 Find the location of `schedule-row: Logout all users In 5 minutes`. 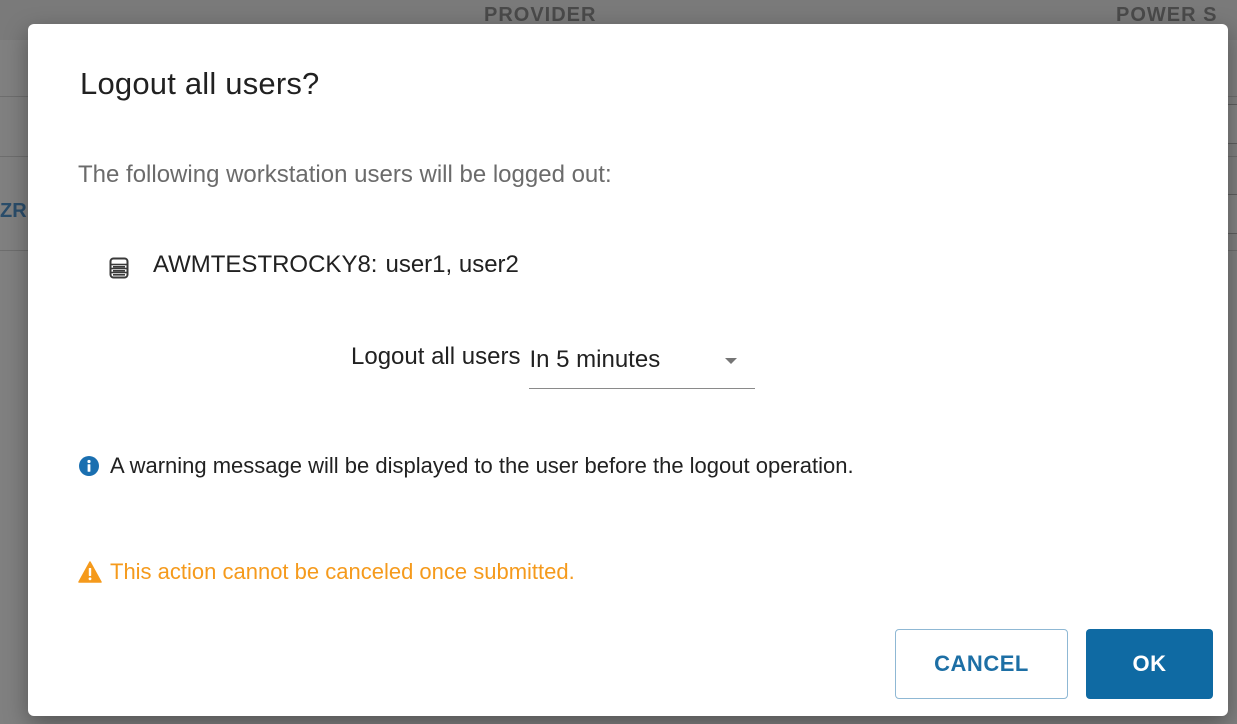

schedule-row: Logout all users In 5 minutes is located at coordinates (553, 364).